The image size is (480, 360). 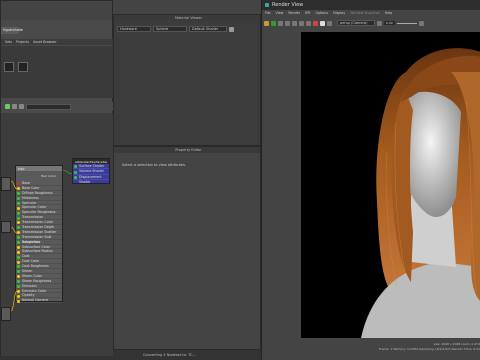 What do you see at coordinates (154, 165) in the screenshot?
I see `property-editor-message: Select a selection to view attributes.` at bounding box center [154, 165].